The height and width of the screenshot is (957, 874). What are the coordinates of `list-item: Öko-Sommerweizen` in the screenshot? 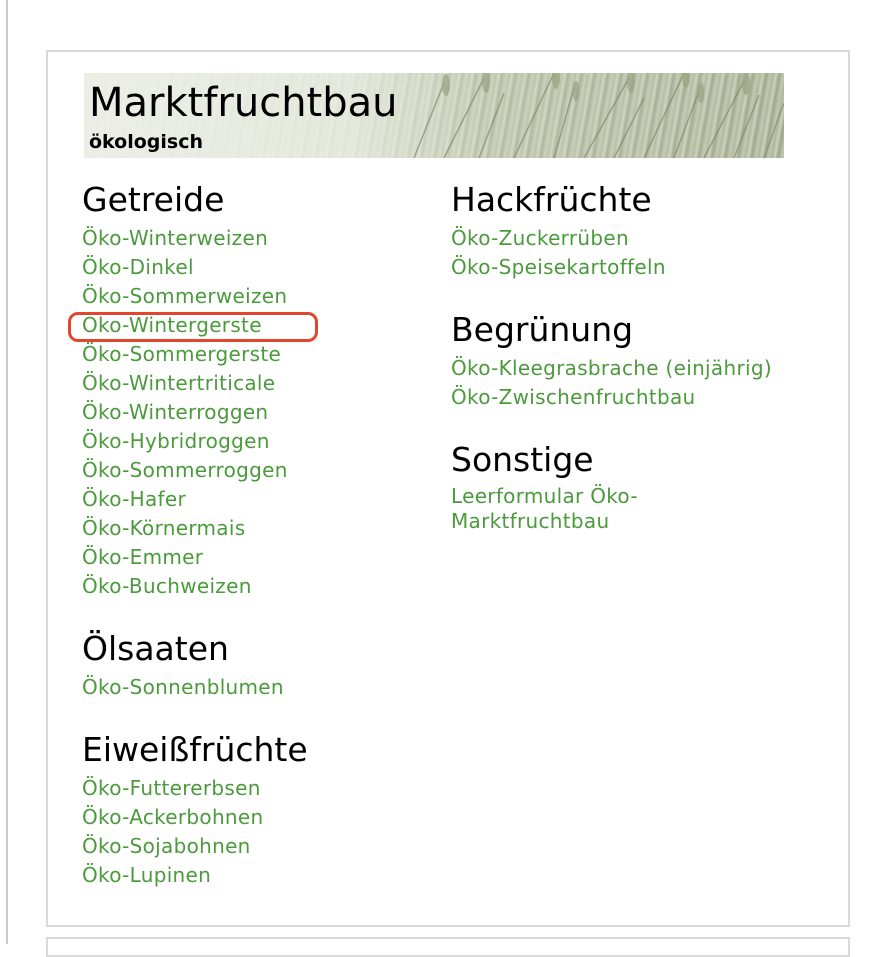 It's located at (185, 296).